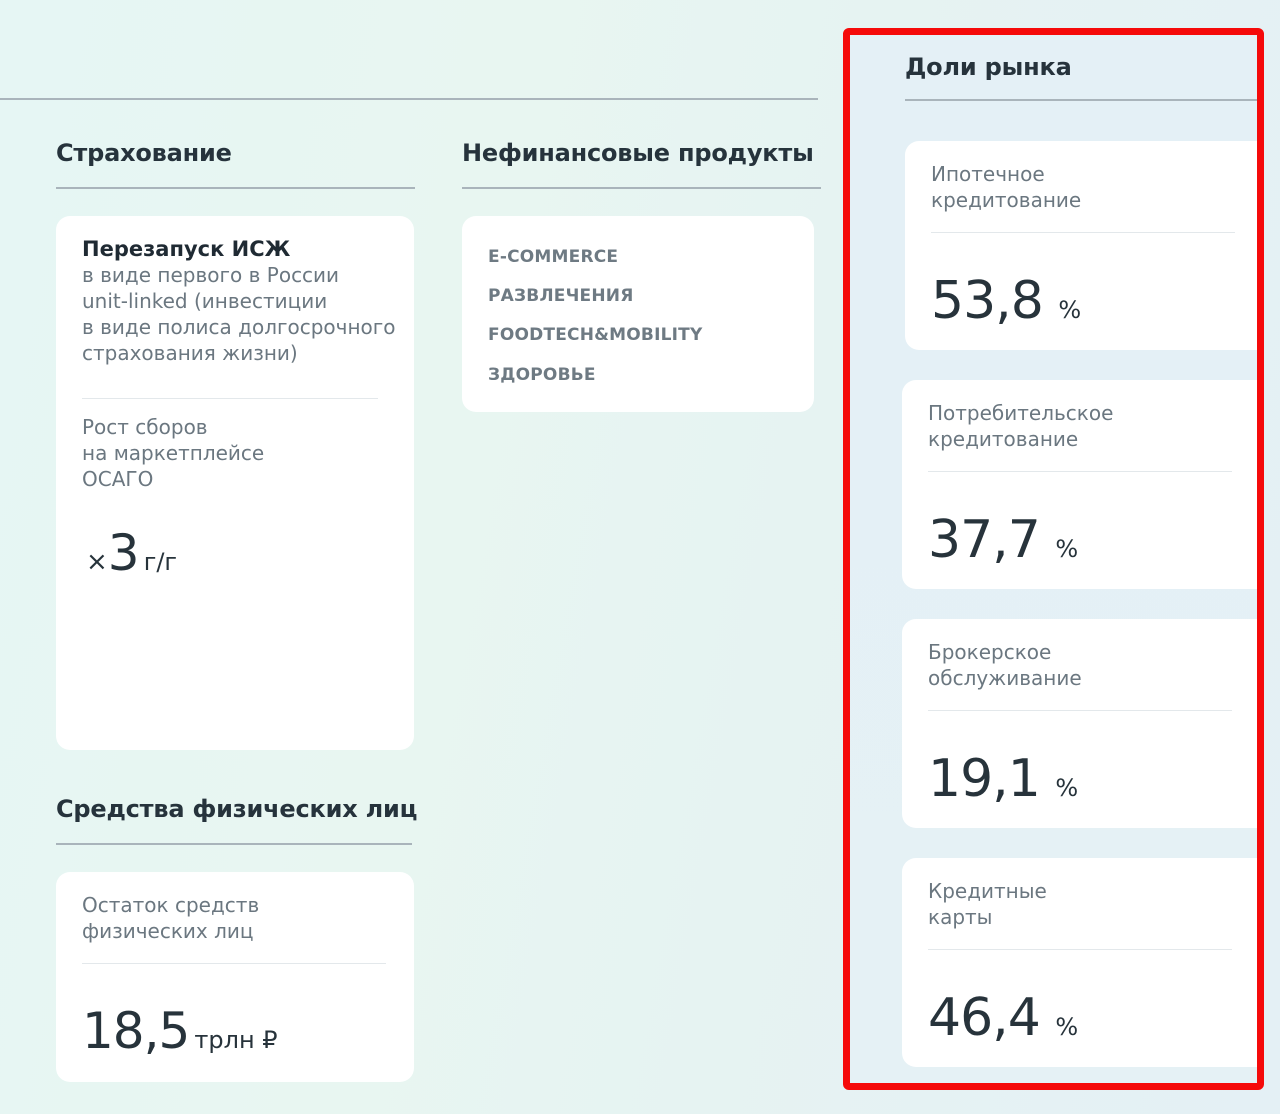  What do you see at coordinates (230, 398) in the screenshot?
I see `insurance-card-divider` at bounding box center [230, 398].